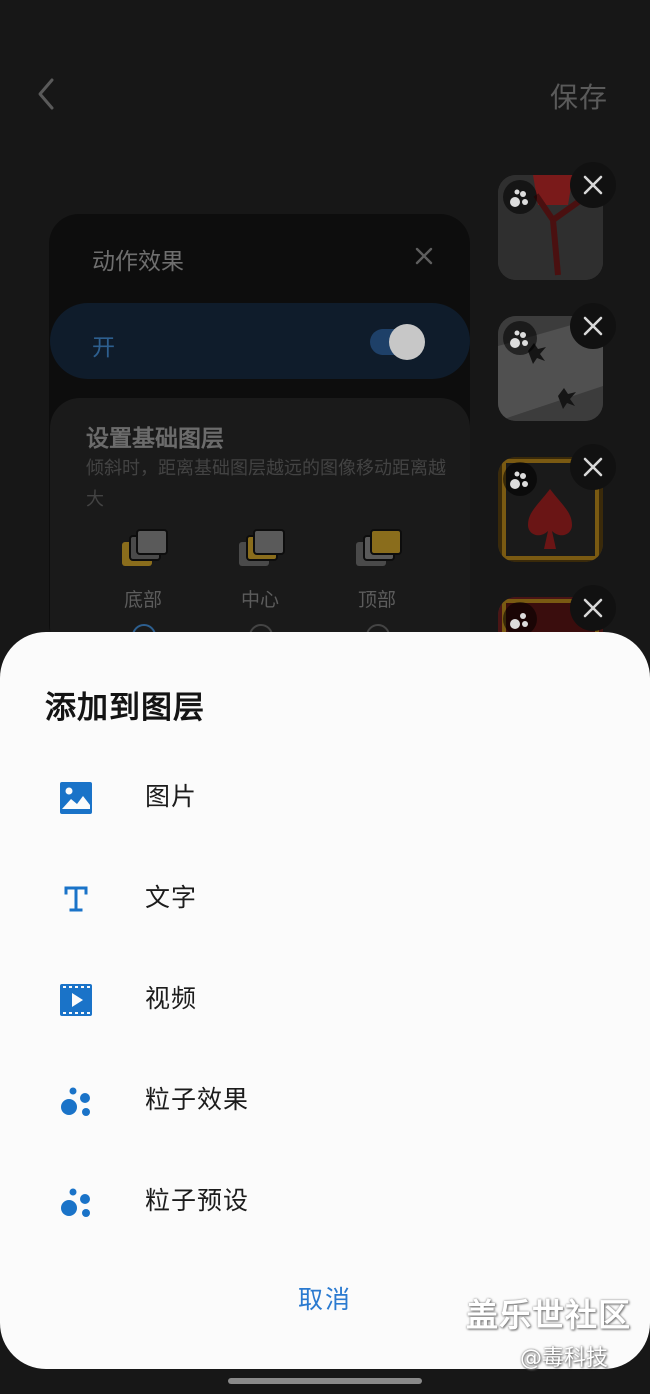  I want to click on menu-item-label: 粒子预设, so click(197, 1200).